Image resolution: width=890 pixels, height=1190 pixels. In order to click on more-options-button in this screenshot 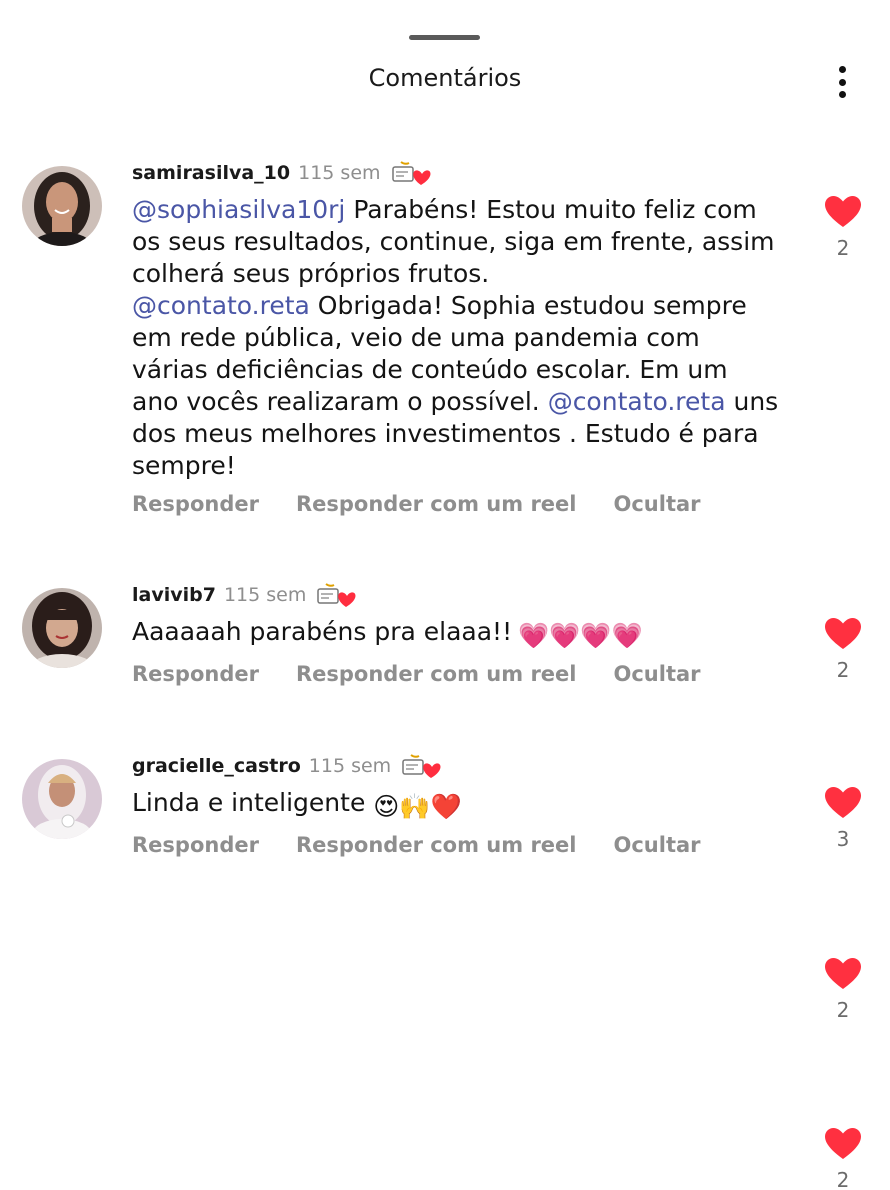, I will do `click(842, 82)`.